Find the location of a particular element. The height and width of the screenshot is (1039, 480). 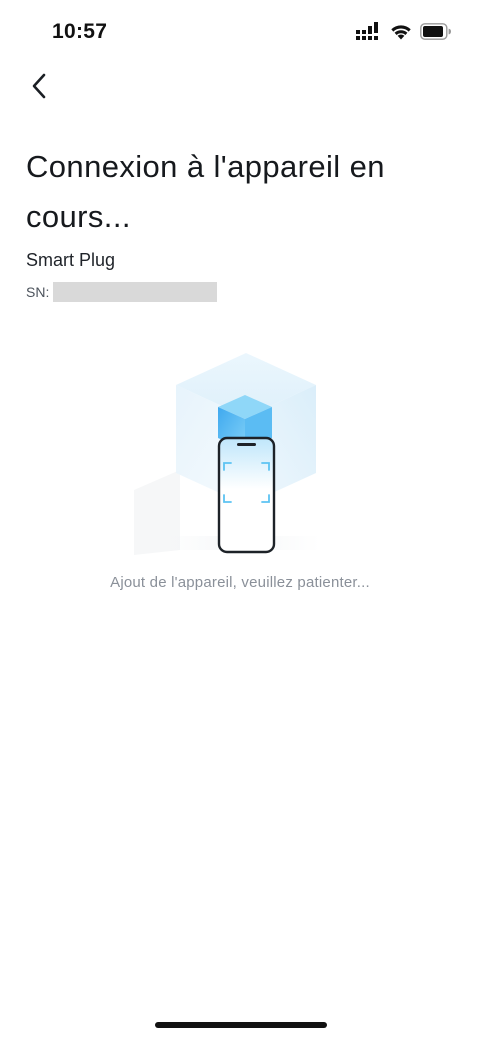

serial-number-row: SN: is located at coordinates (122, 292).